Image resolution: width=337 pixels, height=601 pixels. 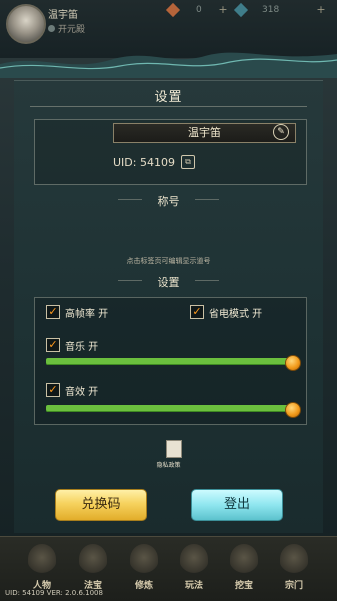 I want to click on logout-button: 登出, so click(x=237, y=505).